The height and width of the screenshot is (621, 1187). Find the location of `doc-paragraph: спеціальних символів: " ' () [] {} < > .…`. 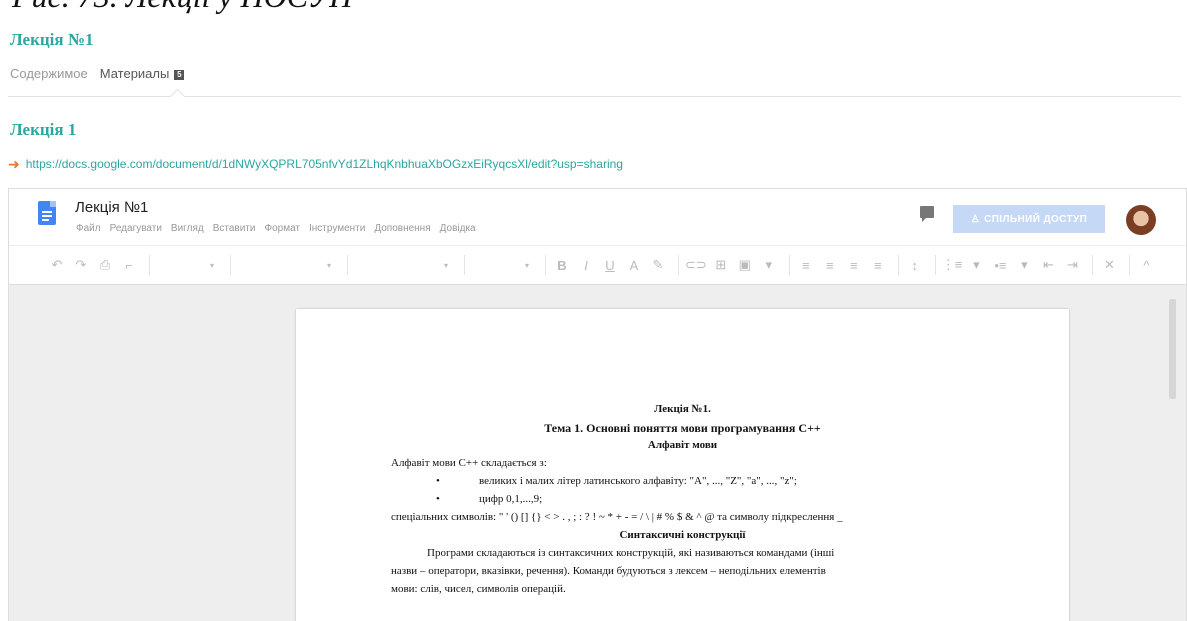

doc-paragraph: спеціальних символів: " ' () [] {} < > .… is located at coordinates (617, 517).